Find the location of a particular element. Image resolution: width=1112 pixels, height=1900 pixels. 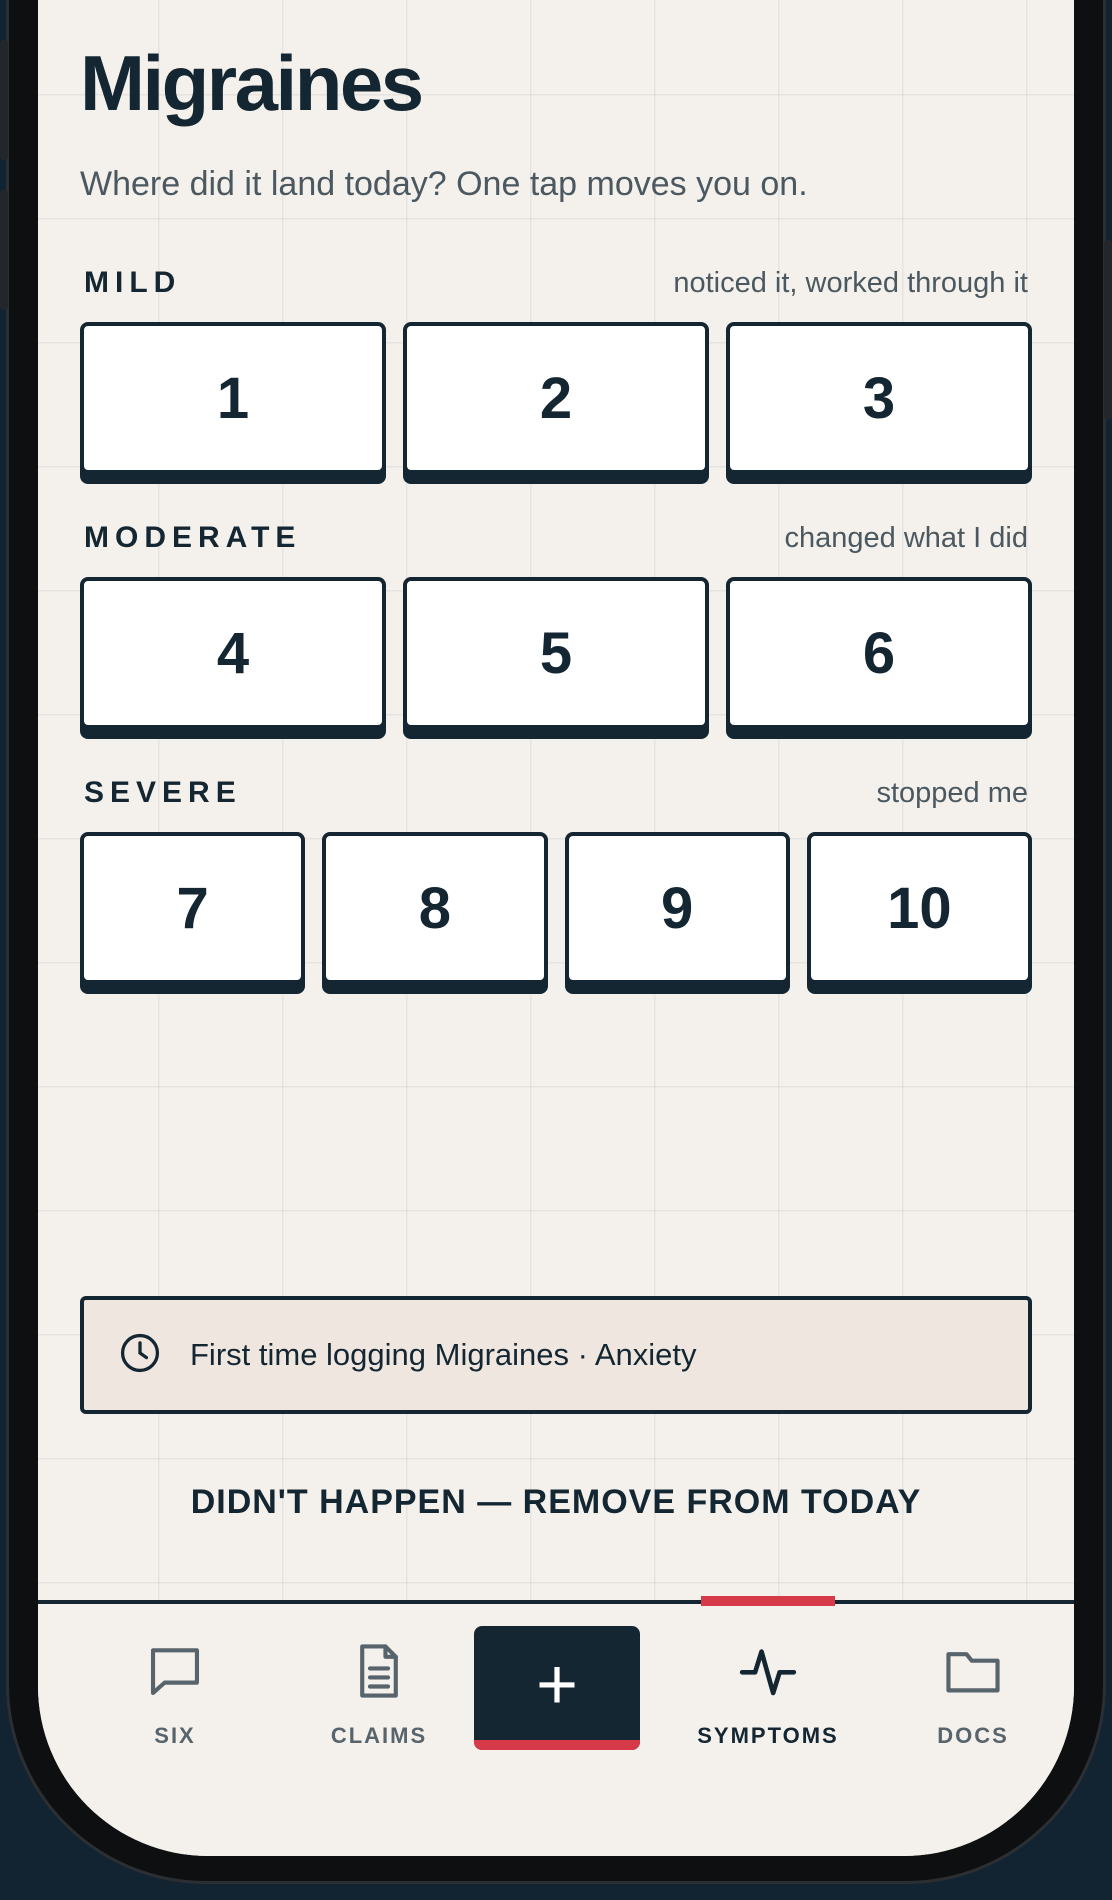

history-card: First time logging Migraines · Anxiety is located at coordinates (556, 1355).